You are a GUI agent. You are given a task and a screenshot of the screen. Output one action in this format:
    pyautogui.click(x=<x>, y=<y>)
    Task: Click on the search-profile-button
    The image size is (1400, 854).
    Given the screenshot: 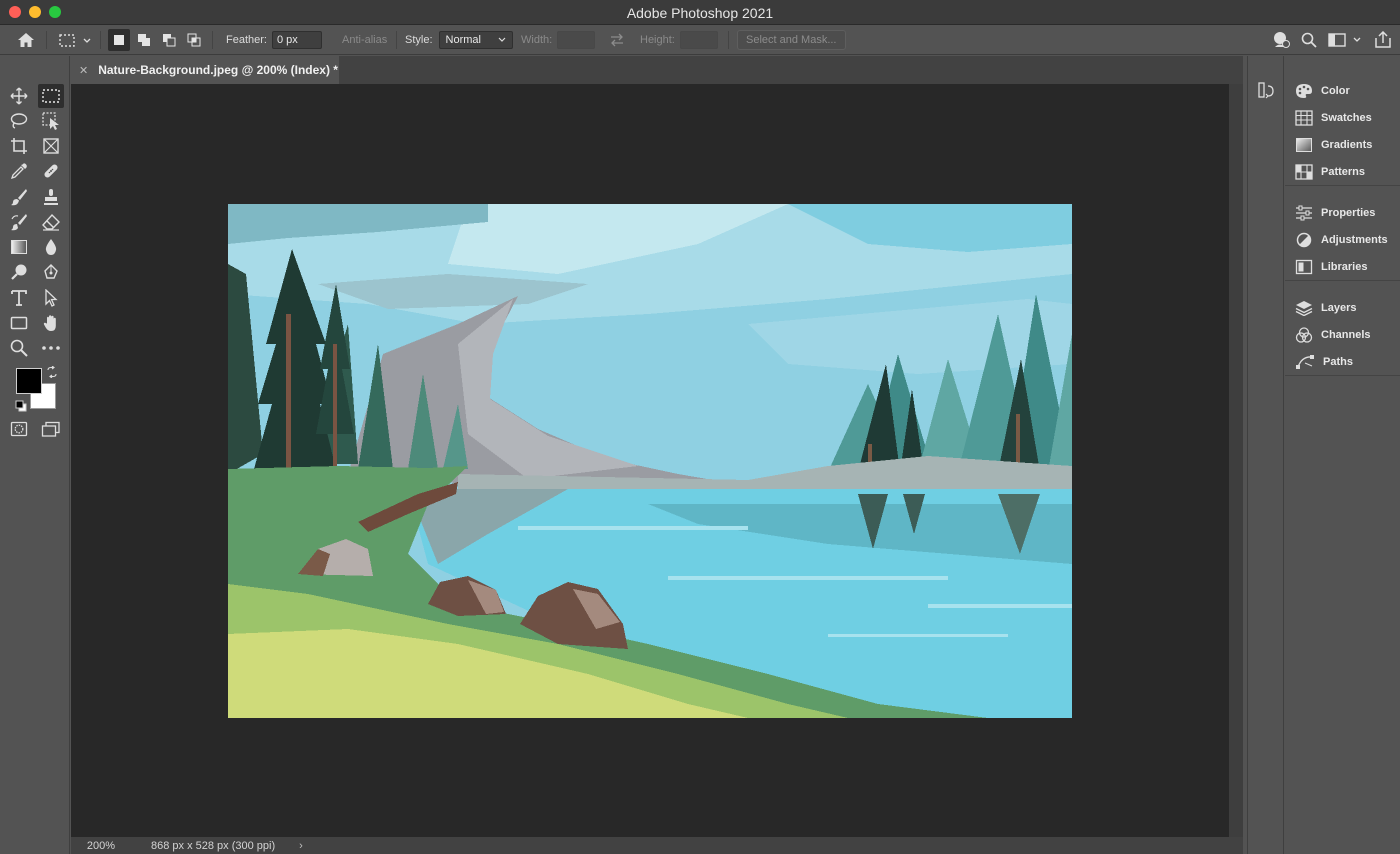 What is the action you would take?
    pyautogui.click(x=1281, y=40)
    